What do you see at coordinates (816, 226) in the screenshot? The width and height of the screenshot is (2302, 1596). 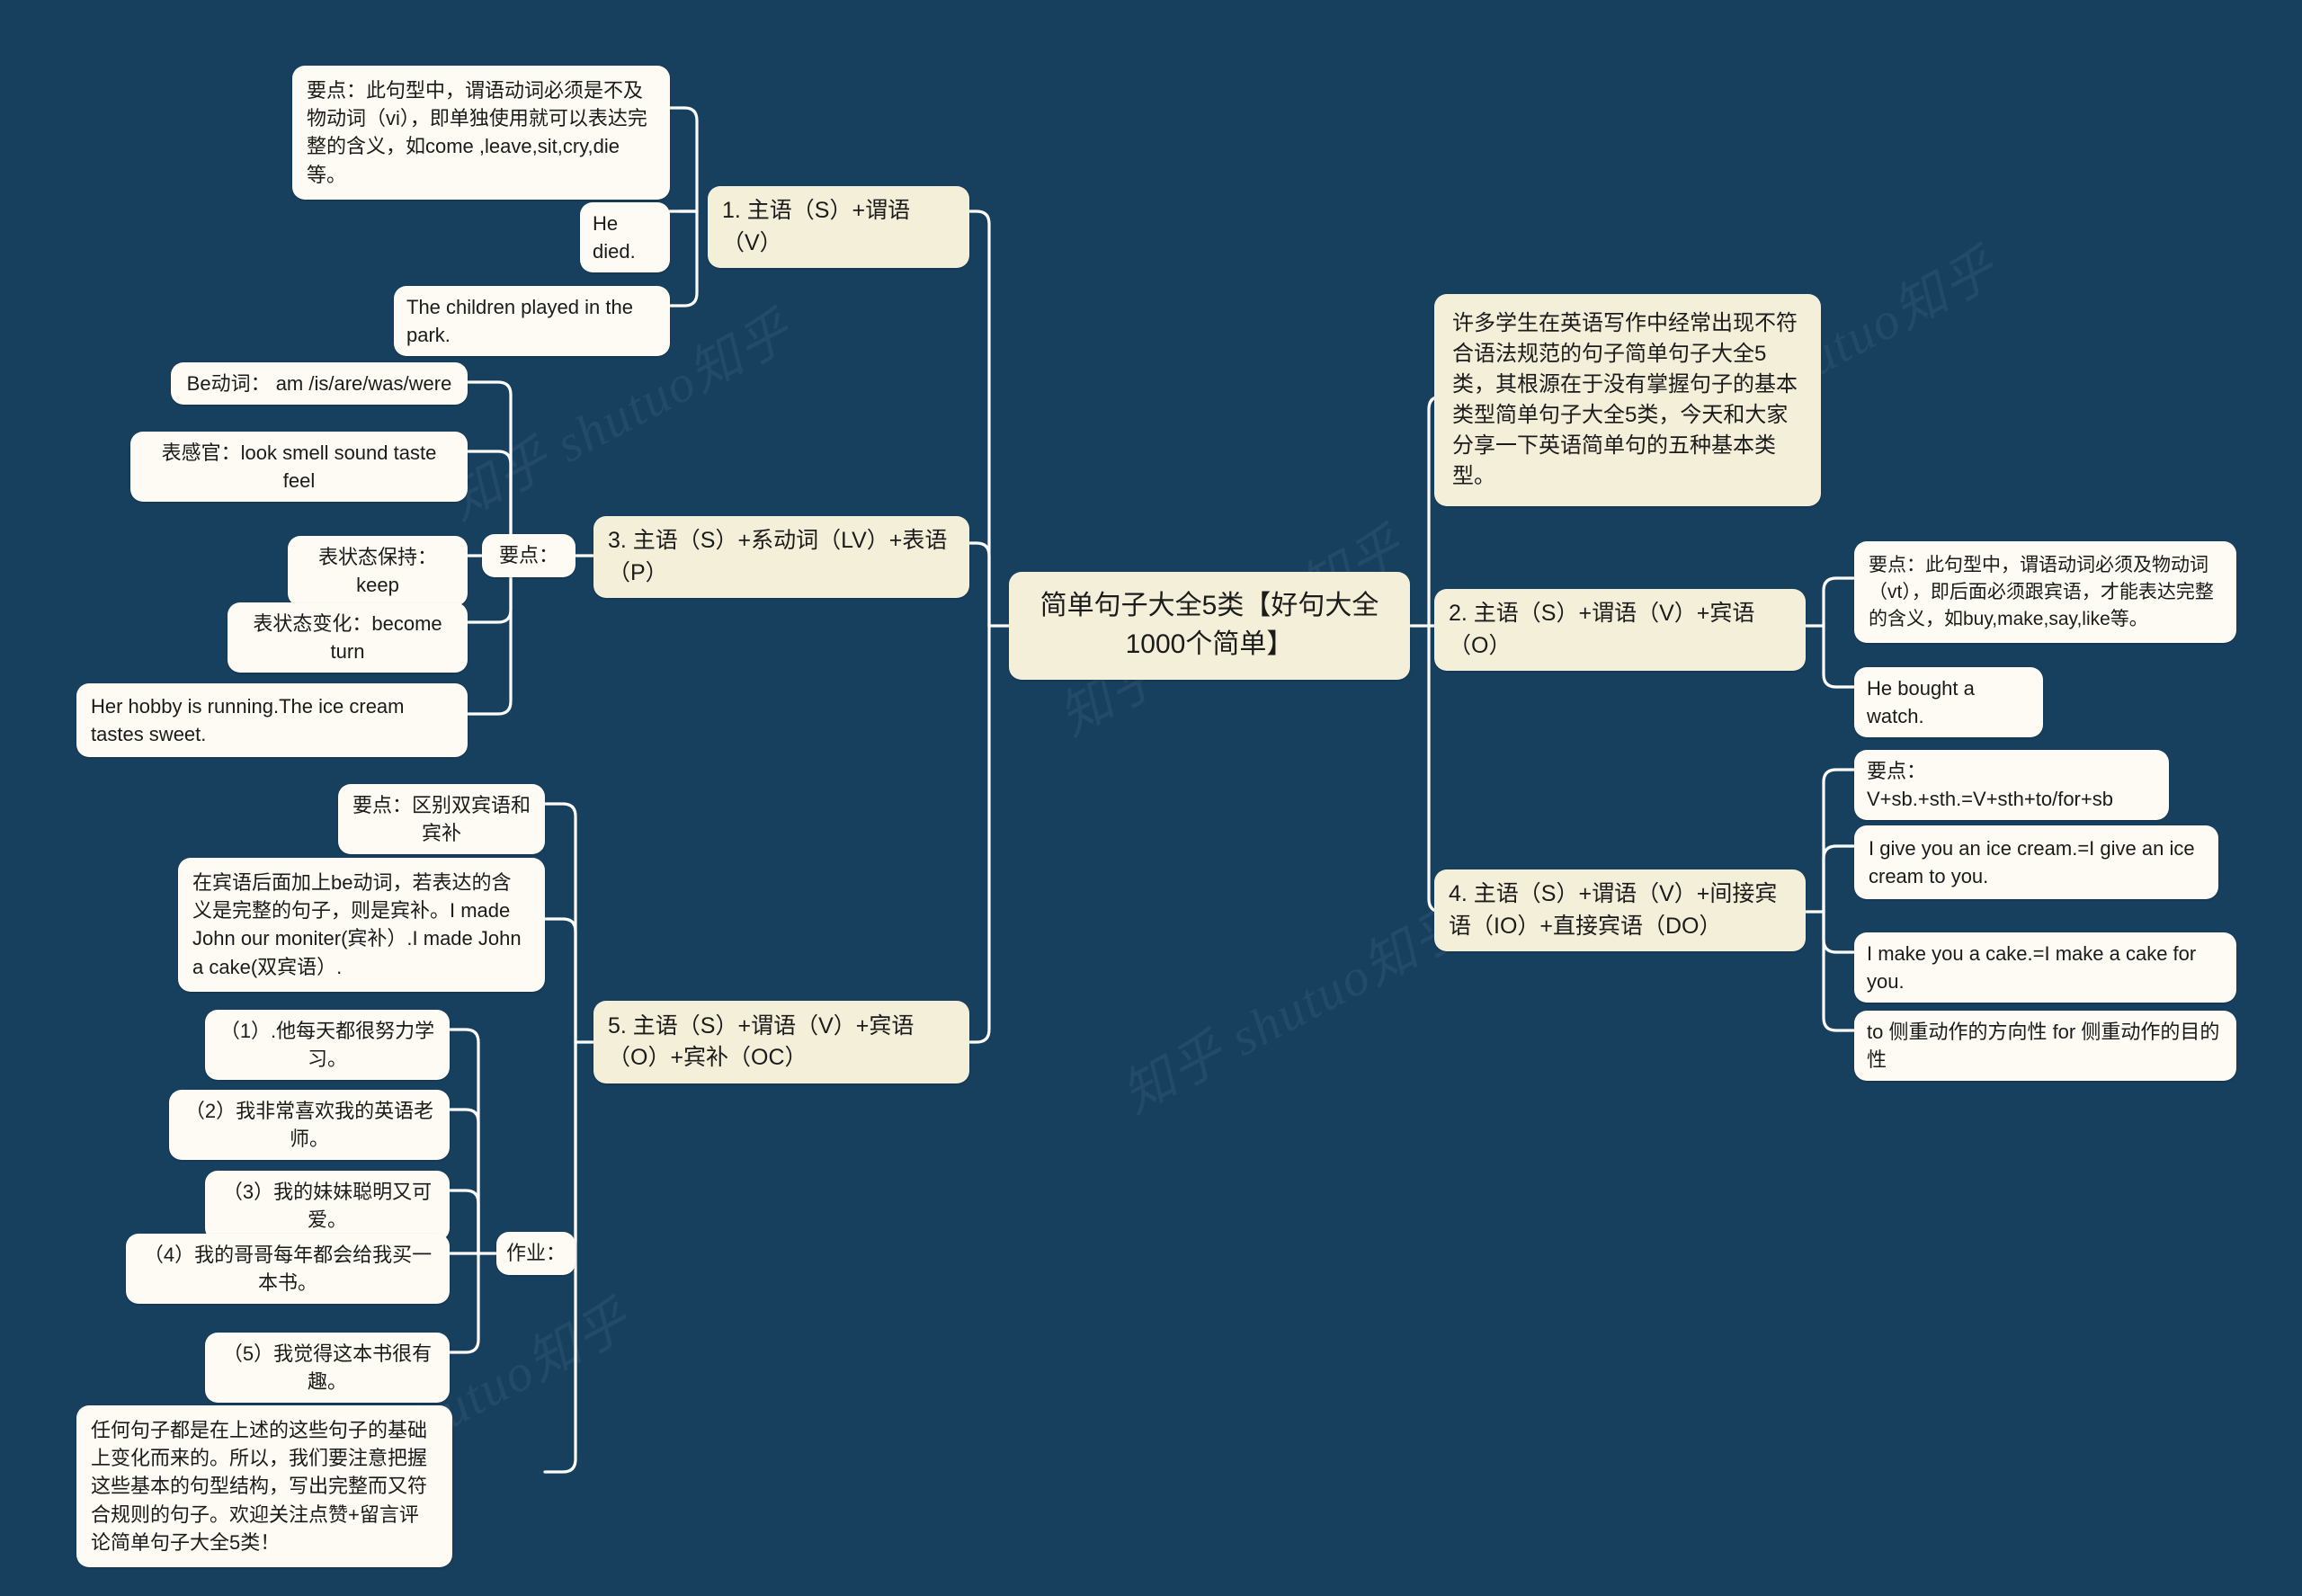 I see `branch-label-1: 1. 主语（S）+谓语（V）` at bounding box center [816, 226].